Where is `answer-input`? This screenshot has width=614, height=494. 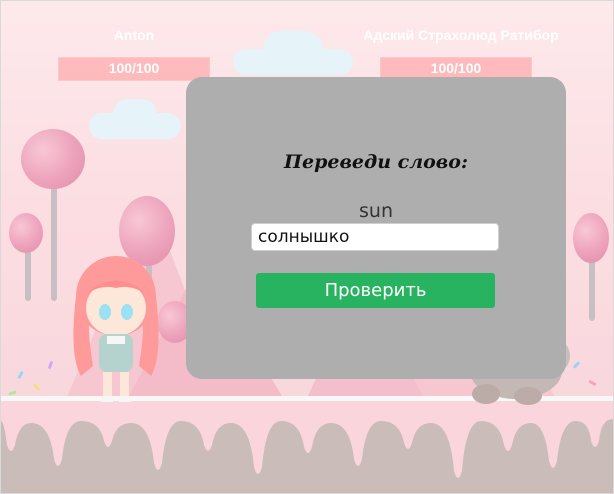 answer-input is located at coordinates (375, 237).